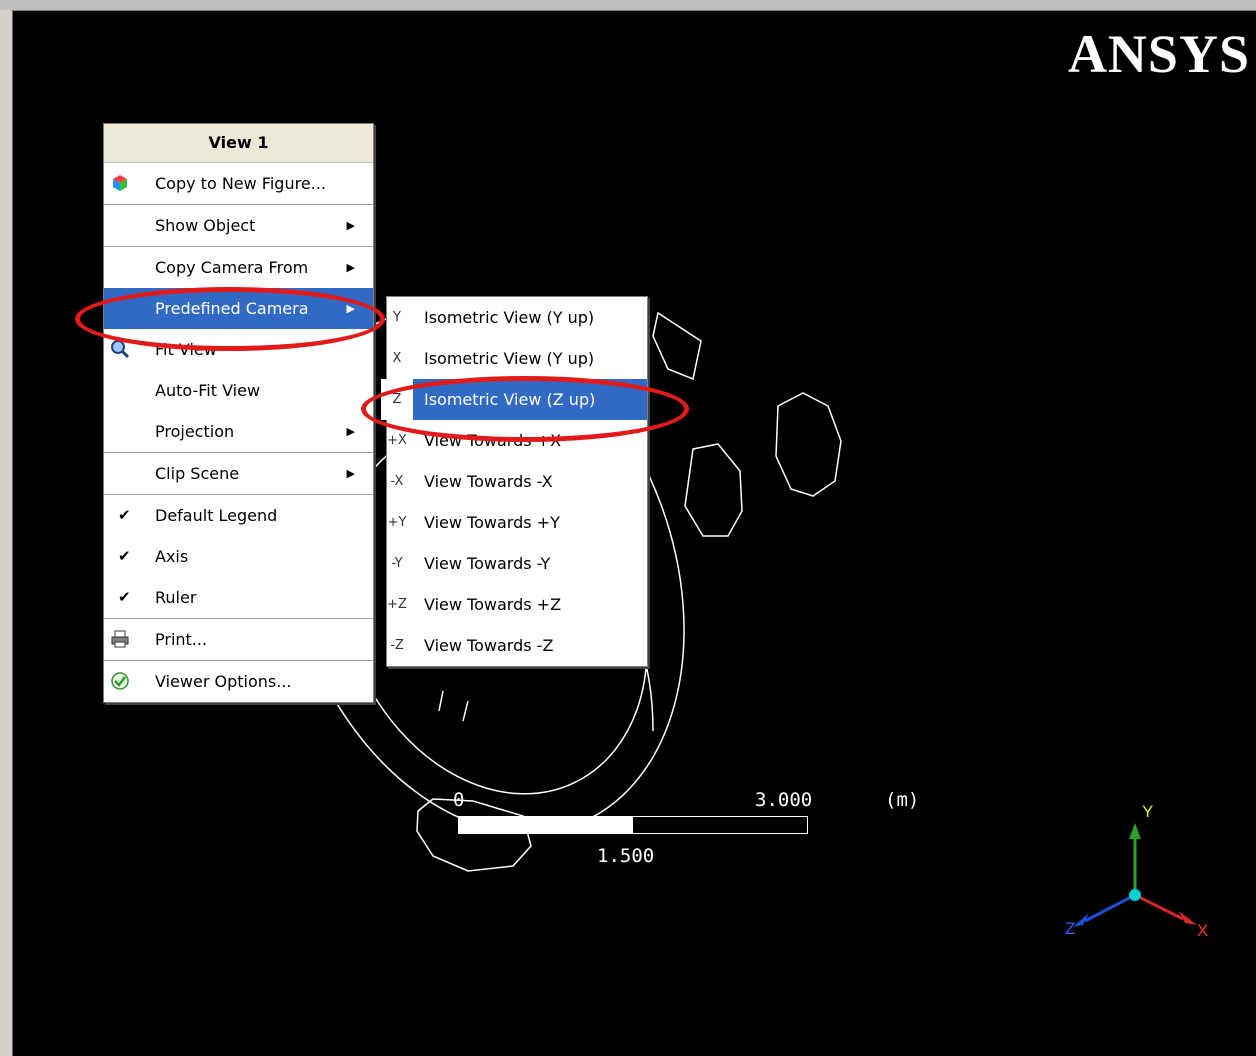  What do you see at coordinates (902, 800) in the screenshot?
I see `ruler-unit-label: (m)` at bounding box center [902, 800].